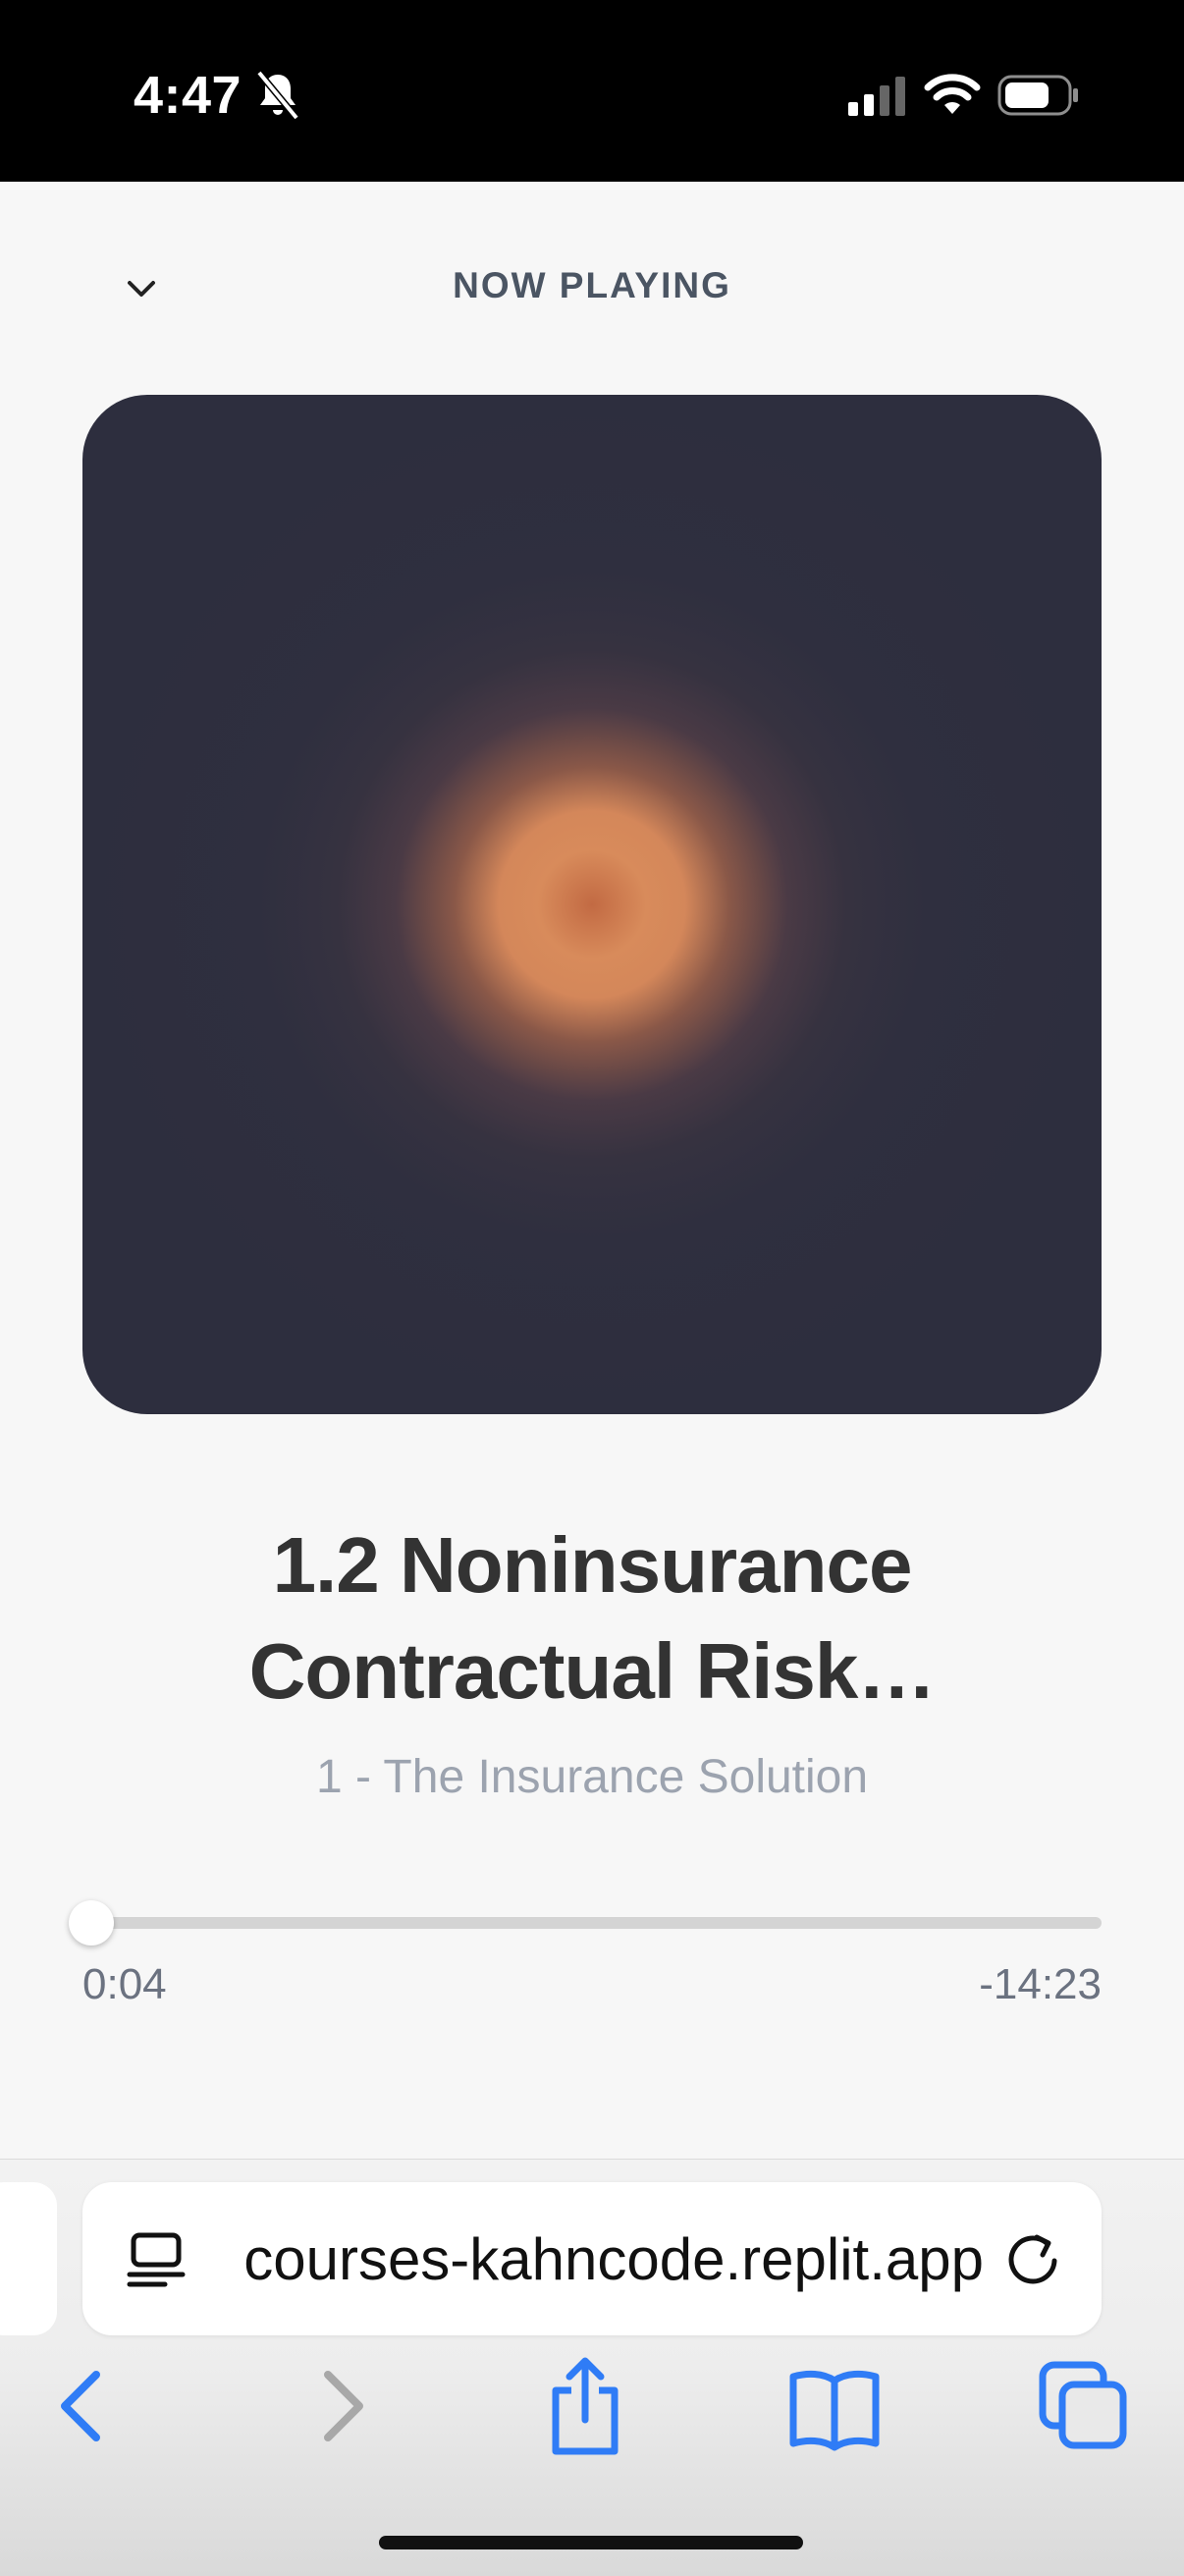 This screenshot has height=2576, width=1184. What do you see at coordinates (1032, 2258) in the screenshot?
I see `reload-icon` at bounding box center [1032, 2258].